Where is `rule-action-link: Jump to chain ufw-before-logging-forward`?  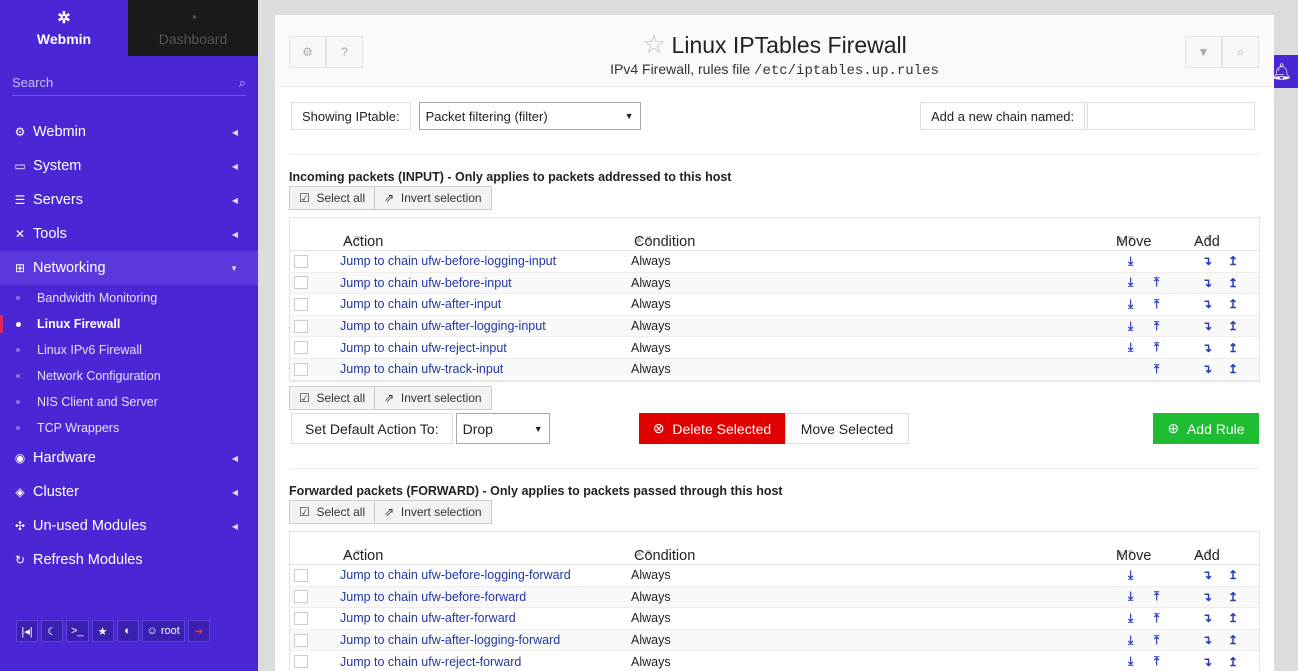
rule-action-link: Jump to chain ufw-before-logging-forward is located at coordinates (455, 575).